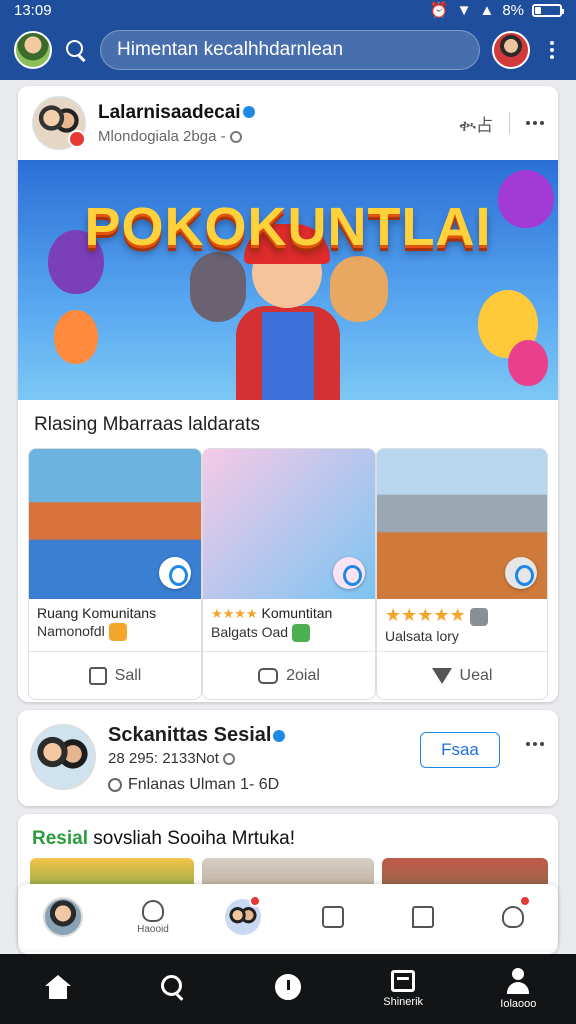  What do you see at coordinates (535, 123) in the screenshot?
I see `post-more-icon` at bounding box center [535, 123].